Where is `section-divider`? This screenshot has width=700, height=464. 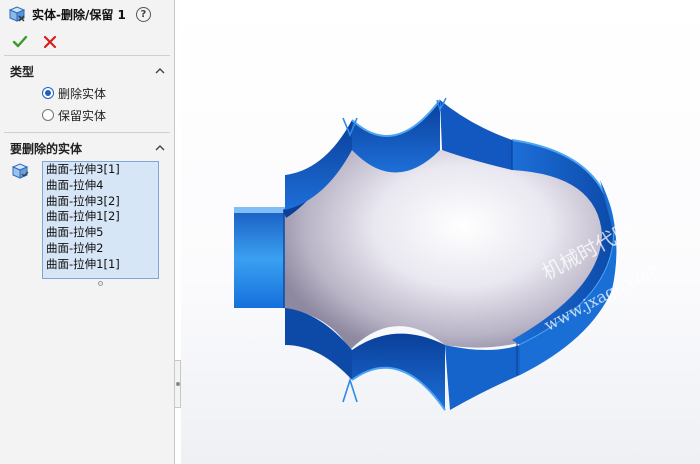 section-divider is located at coordinates (87, 132).